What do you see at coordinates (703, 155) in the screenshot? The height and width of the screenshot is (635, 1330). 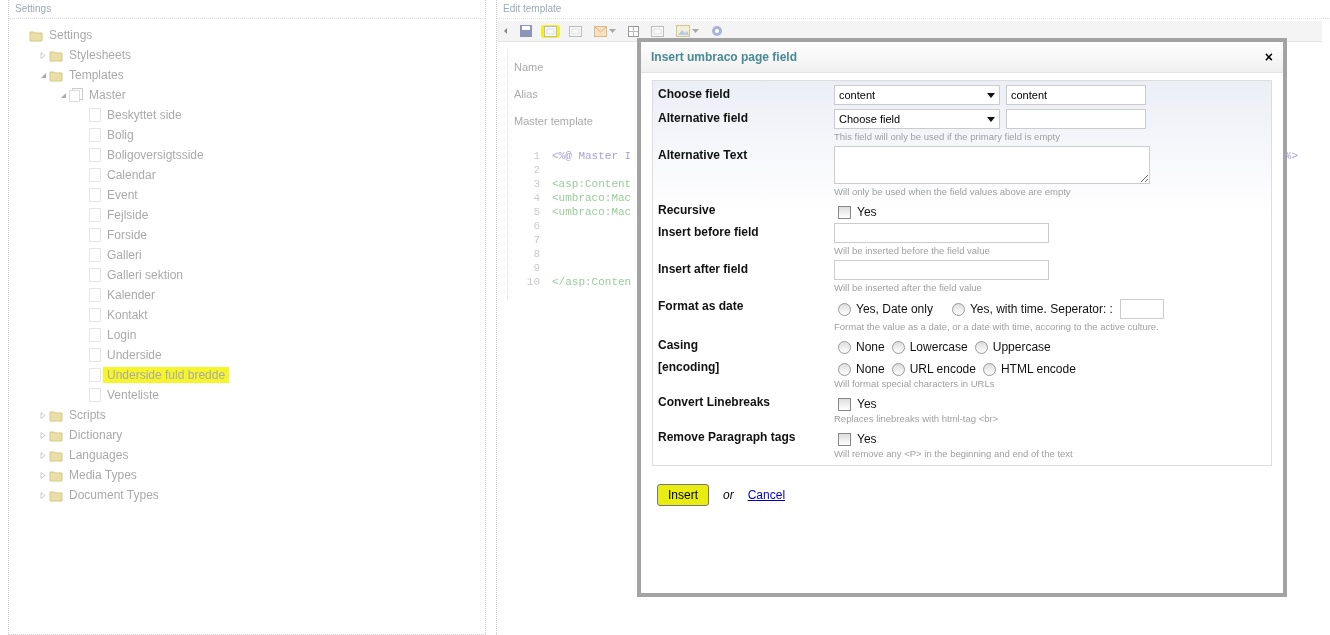 I see `field-label: Alternative Text` at bounding box center [703, 155].